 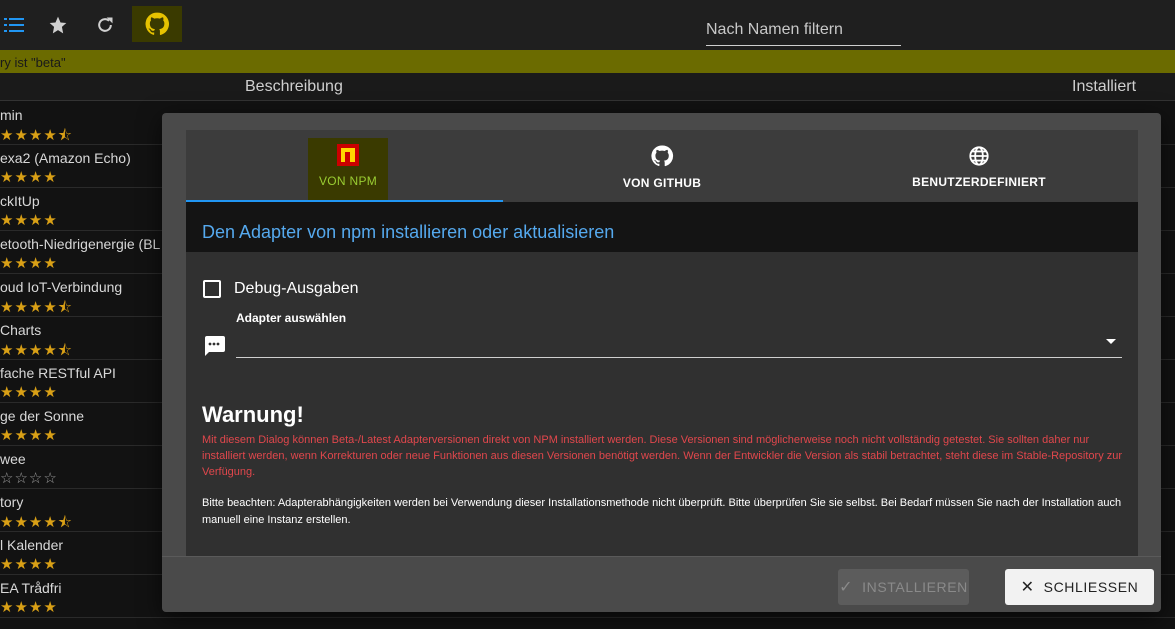 What do you see at coordinates (253, 414) in the screenshot?
I see `warning-title: Warnung!` at bounding box center [253, 414].